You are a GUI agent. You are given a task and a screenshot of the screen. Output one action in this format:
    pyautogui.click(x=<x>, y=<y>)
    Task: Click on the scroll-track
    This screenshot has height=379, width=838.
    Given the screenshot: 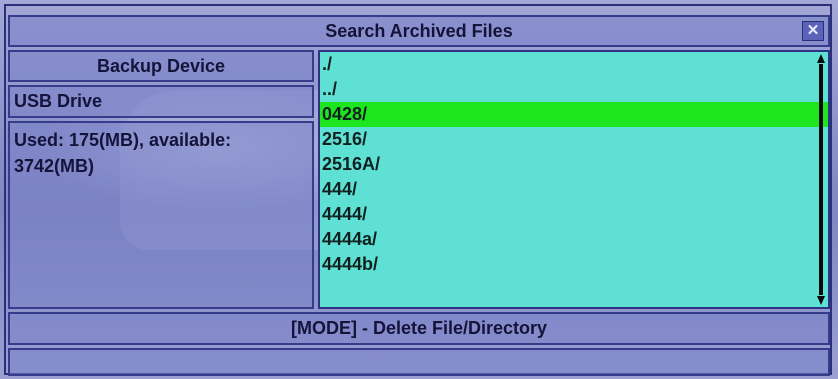 What is the action you would take?
    pyautogui.click(x=821, y=179)
    